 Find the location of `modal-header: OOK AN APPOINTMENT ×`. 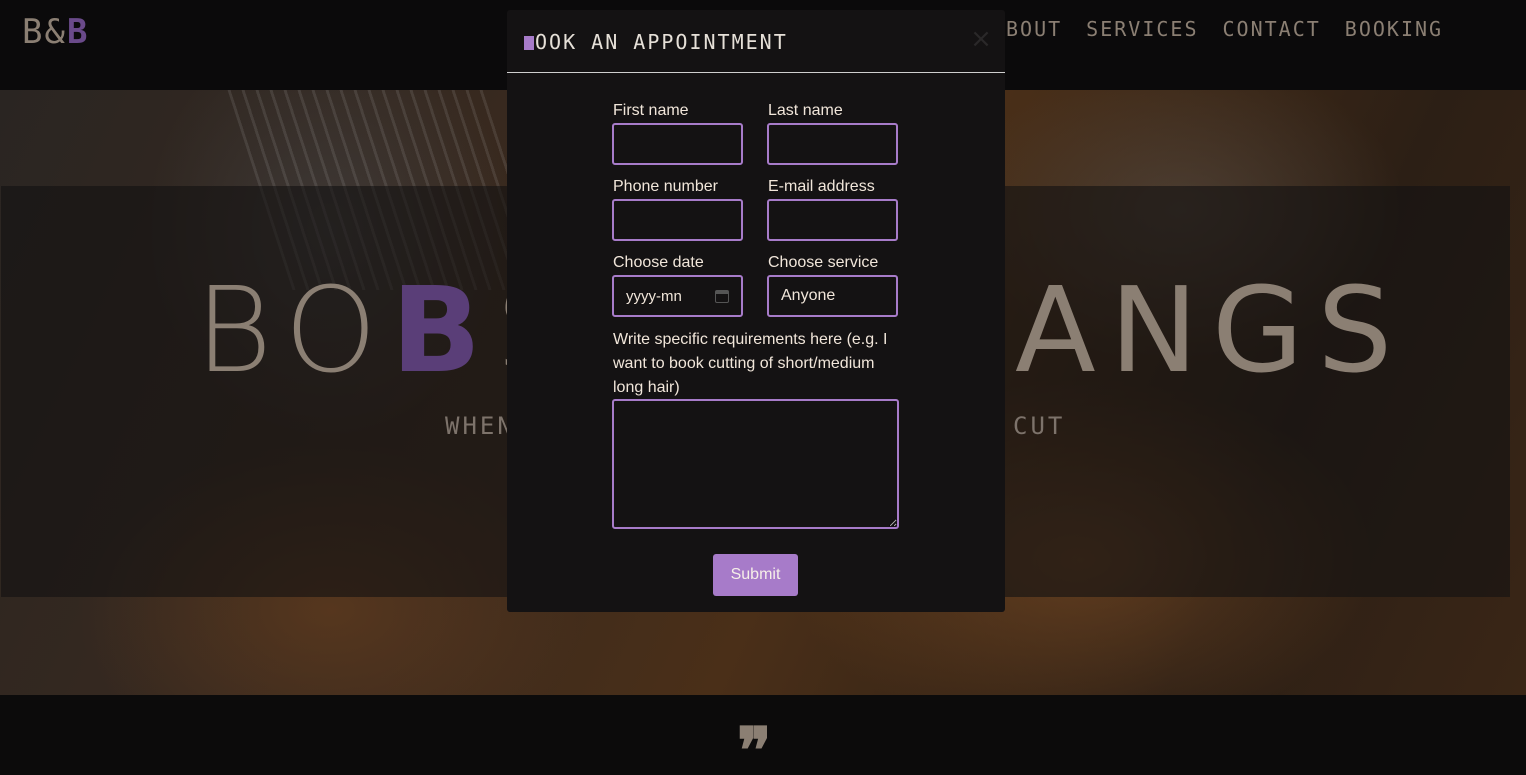

modal-header: OOK AN APPOINTMENT × is located at coordinates (756, 41).